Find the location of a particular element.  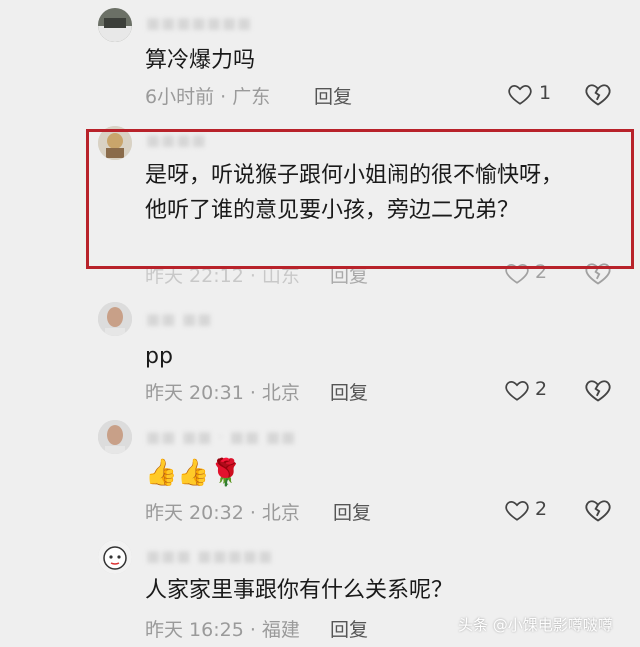

username-blurred: ■■■■■■■ is located at coordinates (199, 23).